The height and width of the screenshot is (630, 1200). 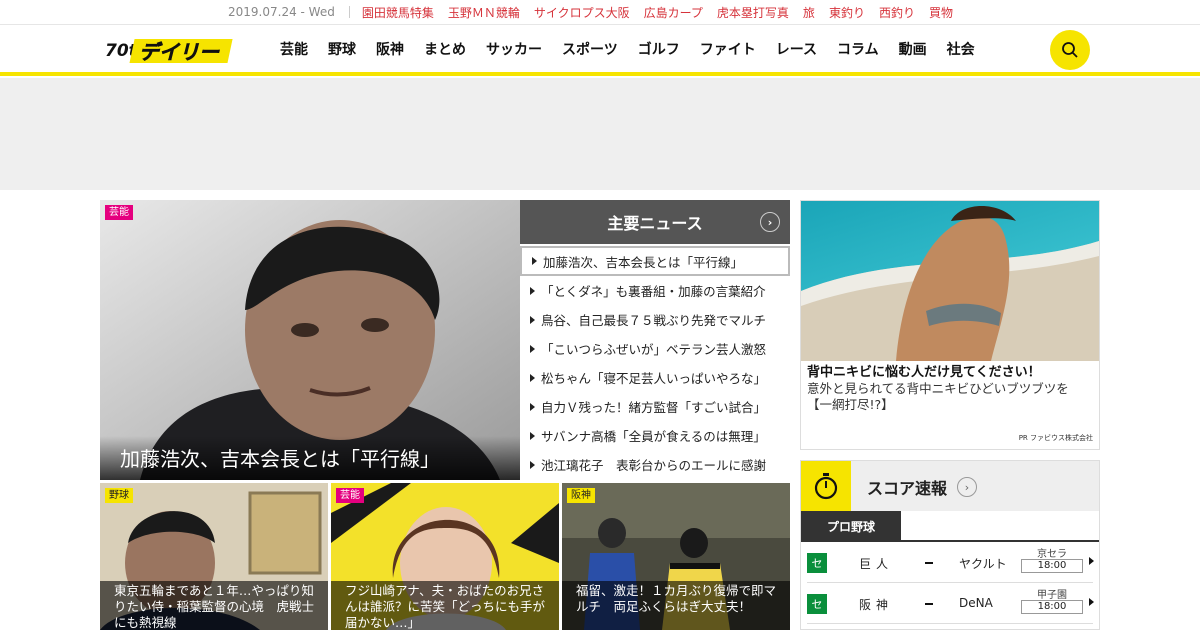 I want to click on top-link-tigers-homerun: 虎本塁打写真, so click(x=753, y=12).